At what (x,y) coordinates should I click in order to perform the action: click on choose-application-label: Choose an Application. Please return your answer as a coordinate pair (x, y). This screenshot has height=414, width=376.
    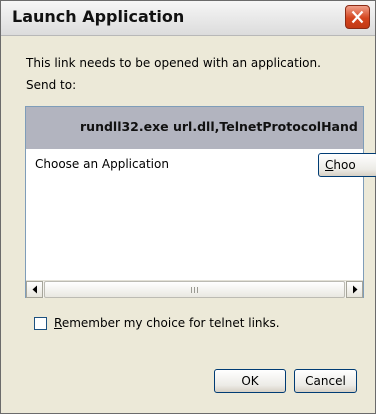
    Looking at the image, I should click on (102, 164).